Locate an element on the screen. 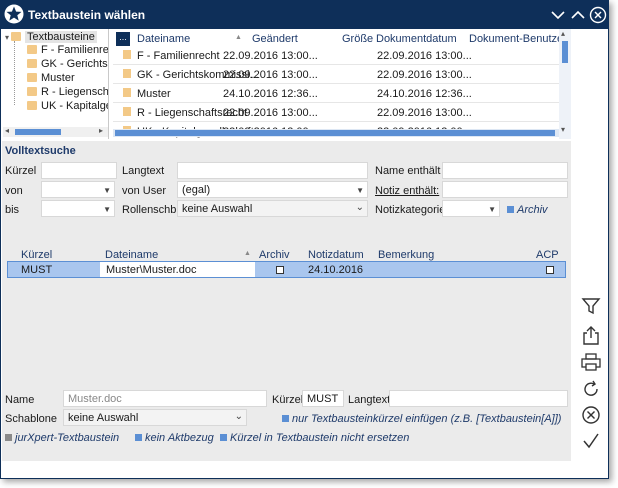  bis-date-picker: ▼ is located at coordinates (78, 208).